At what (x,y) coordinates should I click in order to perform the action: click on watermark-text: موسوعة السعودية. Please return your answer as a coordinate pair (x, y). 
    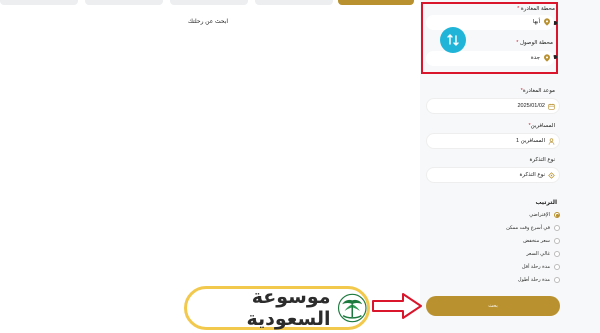
    Looking at the image, I should click on (288, 308).